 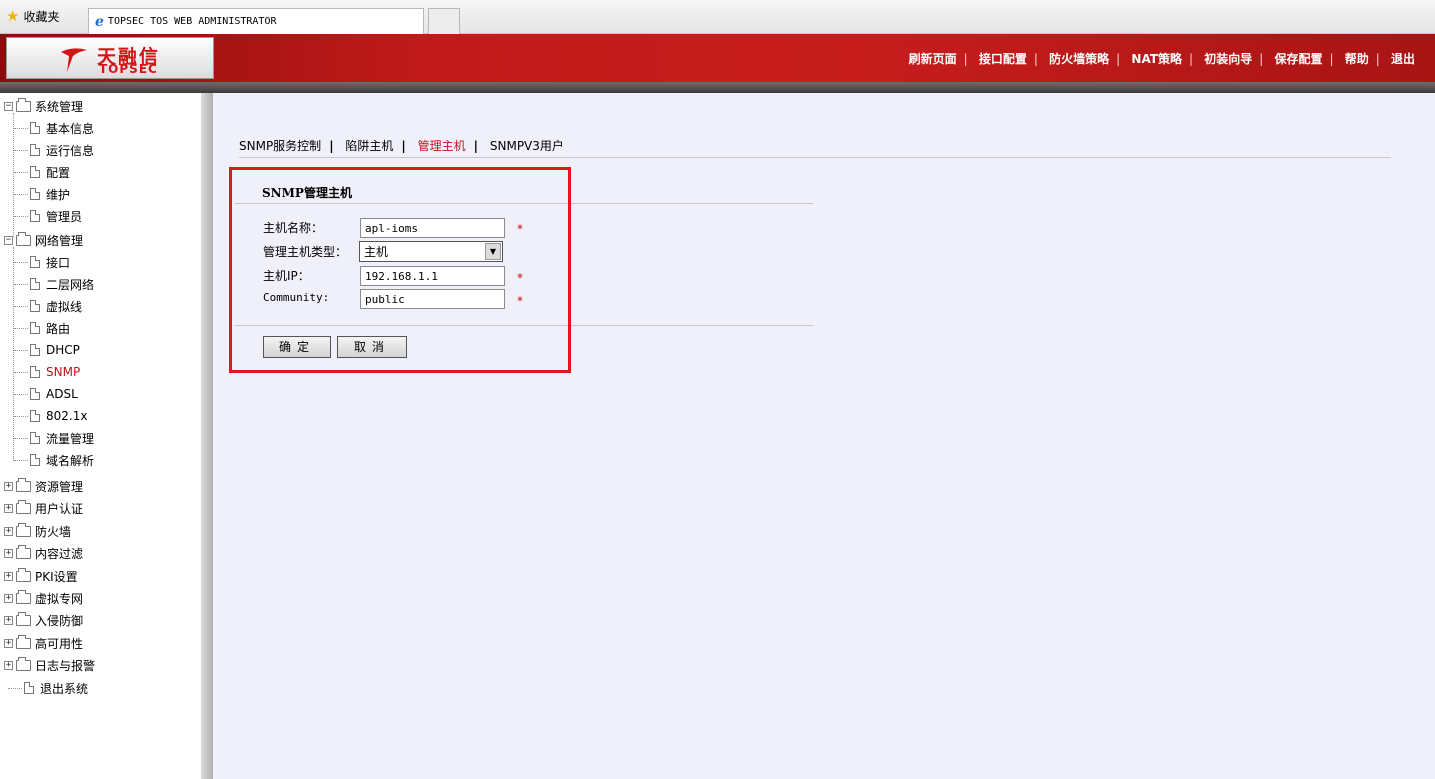 What do you see at coordinates (43, 553) in the screenshot?
I see `tree-group-content-filter: + 内容过滤` at bounding box center [43, 553].